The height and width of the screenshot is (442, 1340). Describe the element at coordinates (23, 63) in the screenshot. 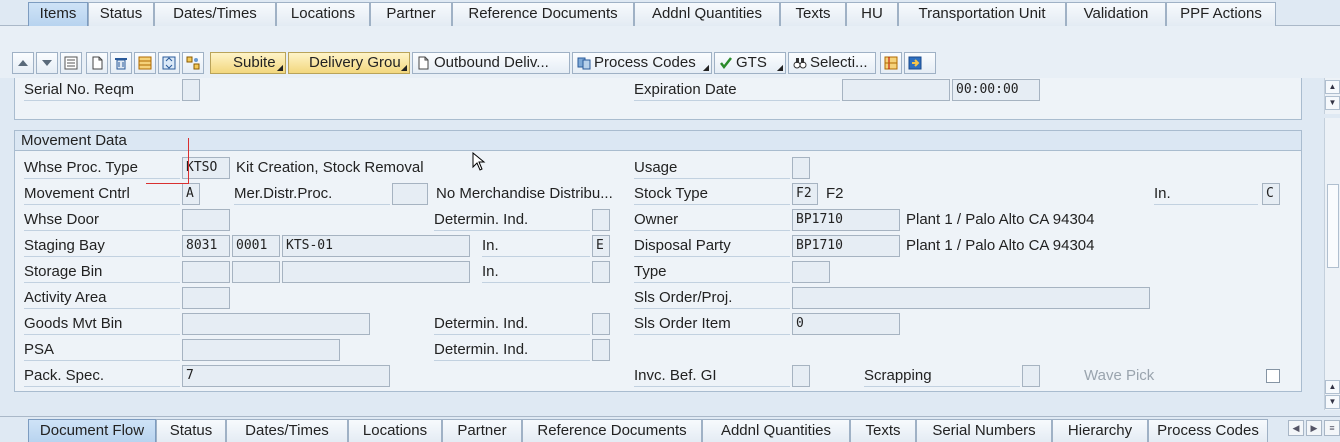

I see `scroll-up-button` at that location.